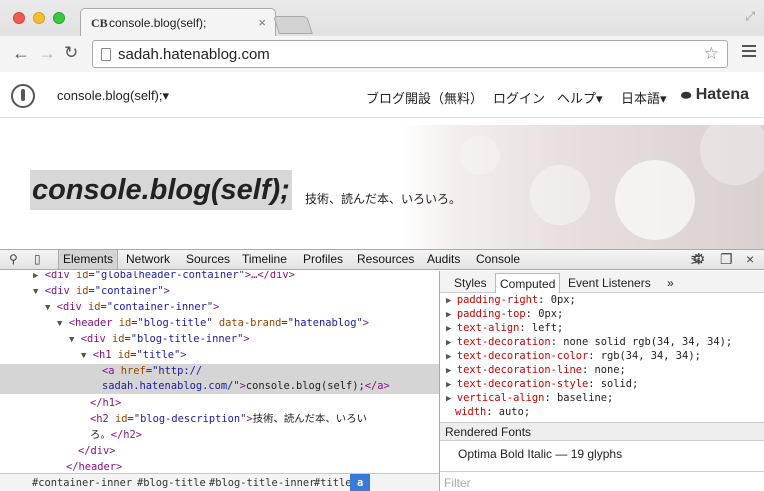 This screenshot has height=491, width=764. Describe the element at coordinates (293, 25) in the screenshot. I see `new-tab-button` at that location.